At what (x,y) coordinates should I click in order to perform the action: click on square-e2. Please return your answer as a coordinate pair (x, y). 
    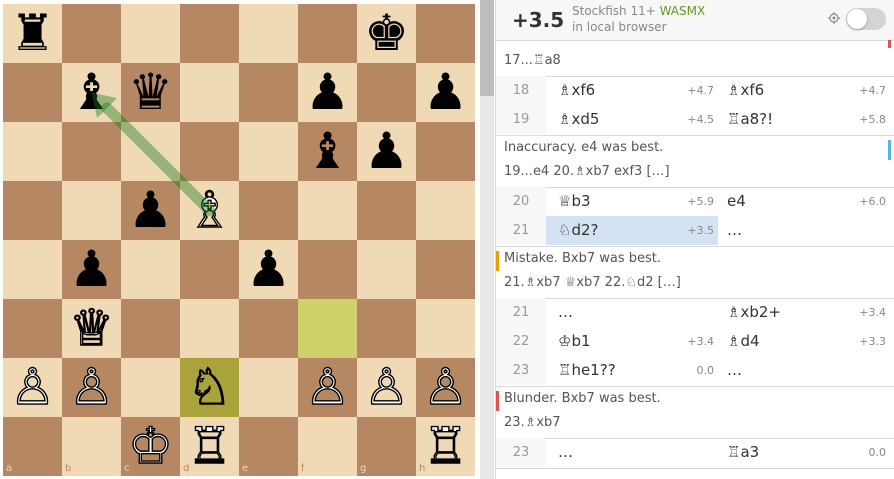
    Looking at the image, I should click on (268, 387).